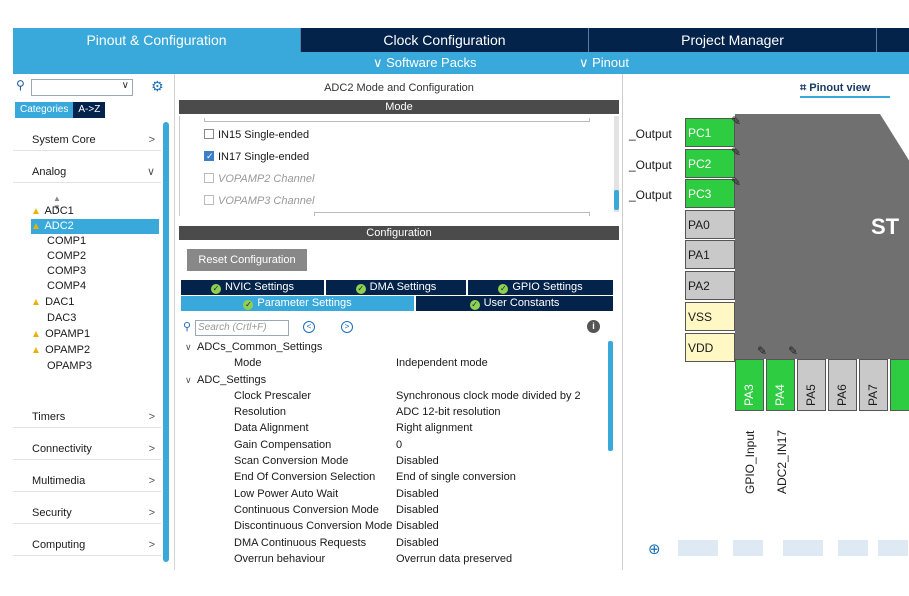 This screenshot has width=909, height=596. I want to click on category-security: Security >, so click(87, 513).